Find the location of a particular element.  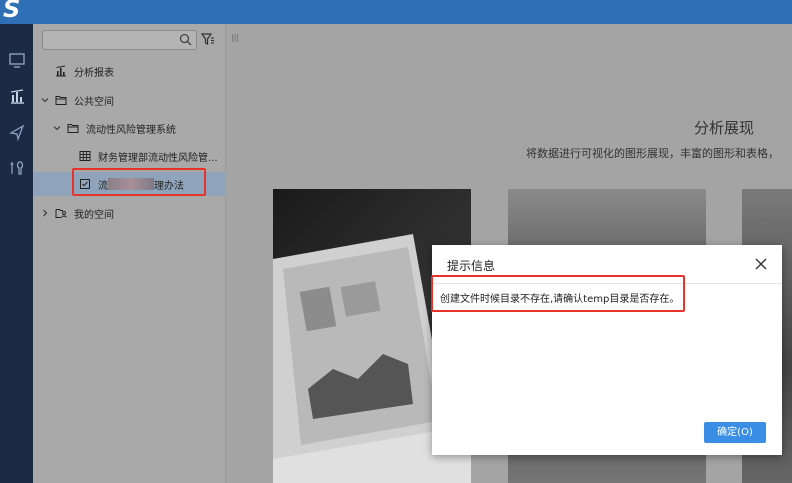

tree-item-public-space: 公共空间 is located at coordinates (133, 100).